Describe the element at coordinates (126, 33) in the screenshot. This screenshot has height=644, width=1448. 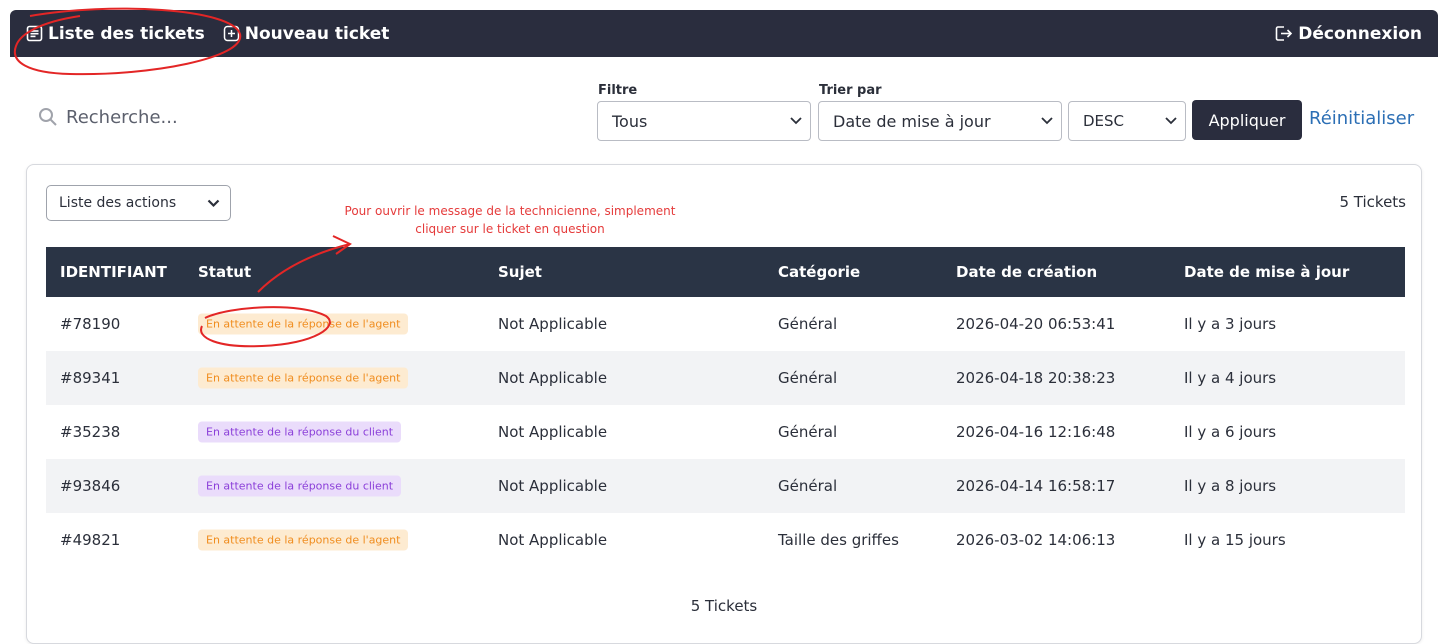
I see `nav-tickets-list-label: Liste des tickets` at that location.